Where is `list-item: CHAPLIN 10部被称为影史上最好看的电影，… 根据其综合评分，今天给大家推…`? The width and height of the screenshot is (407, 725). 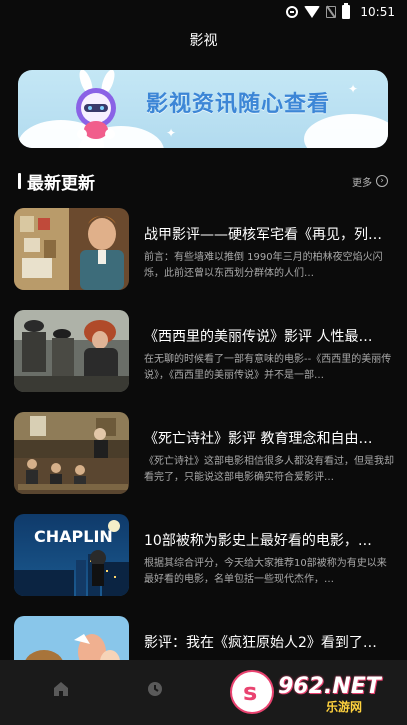 list-item: CHAPLIN 10部被称为影史上最好看的电影，… 根据其综合评分，今天给大家推… is located at coordinates (204, 551).